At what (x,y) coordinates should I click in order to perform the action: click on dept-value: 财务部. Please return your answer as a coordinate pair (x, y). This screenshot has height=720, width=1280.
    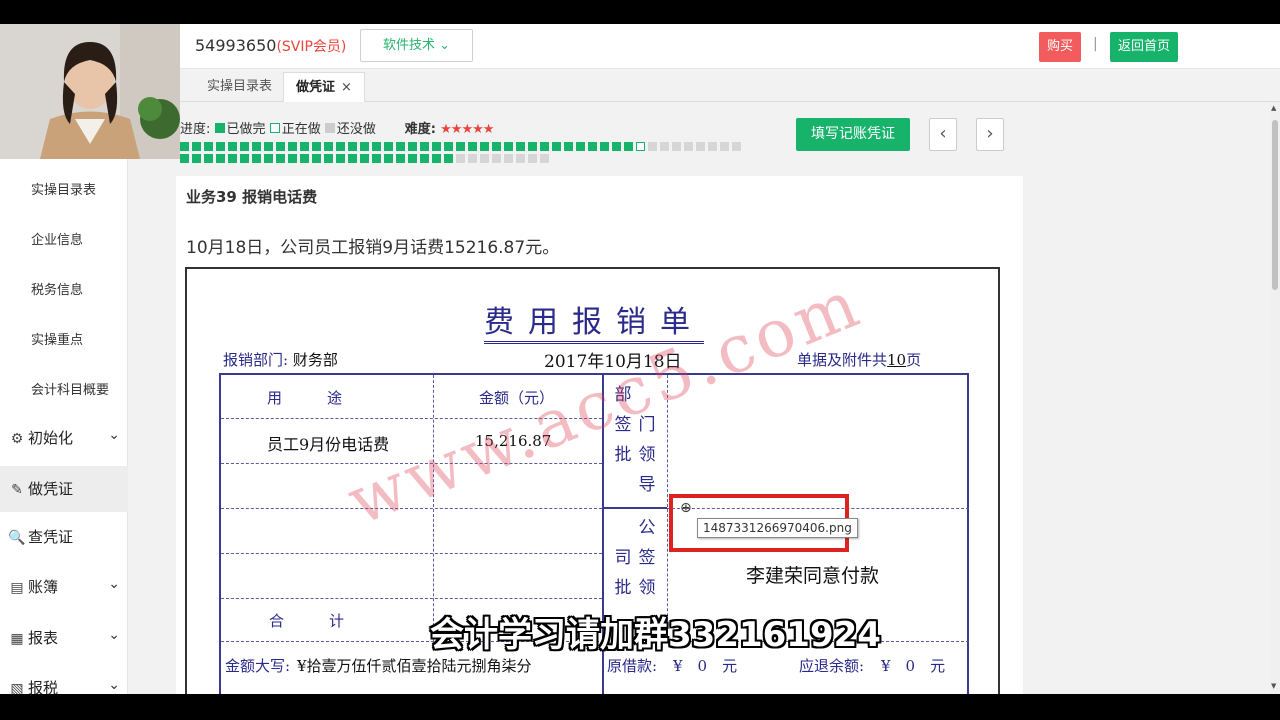
    Looking at the image, I should click on (315, 360).